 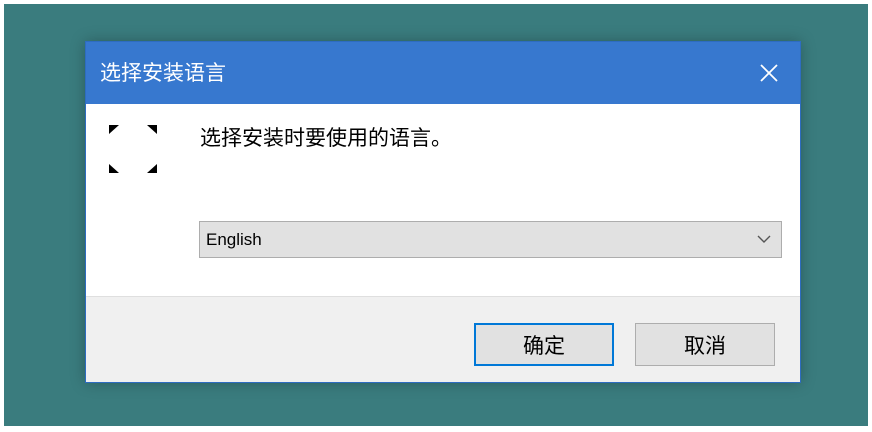 I want to click on cancel-button: 取消, so click(x=705, y=344).